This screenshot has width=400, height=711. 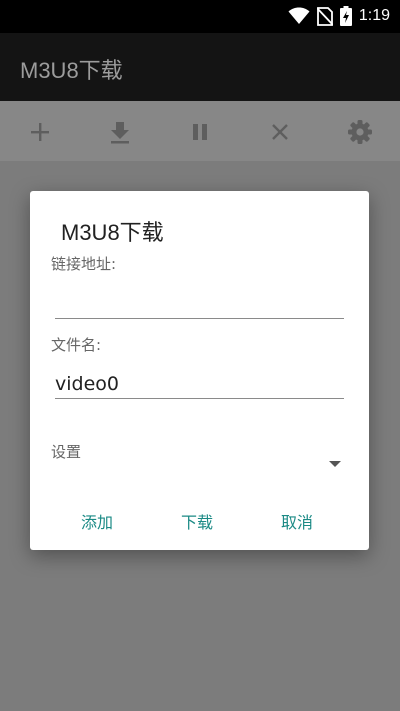 I want to click on close-button, so click(x=280, y=132).